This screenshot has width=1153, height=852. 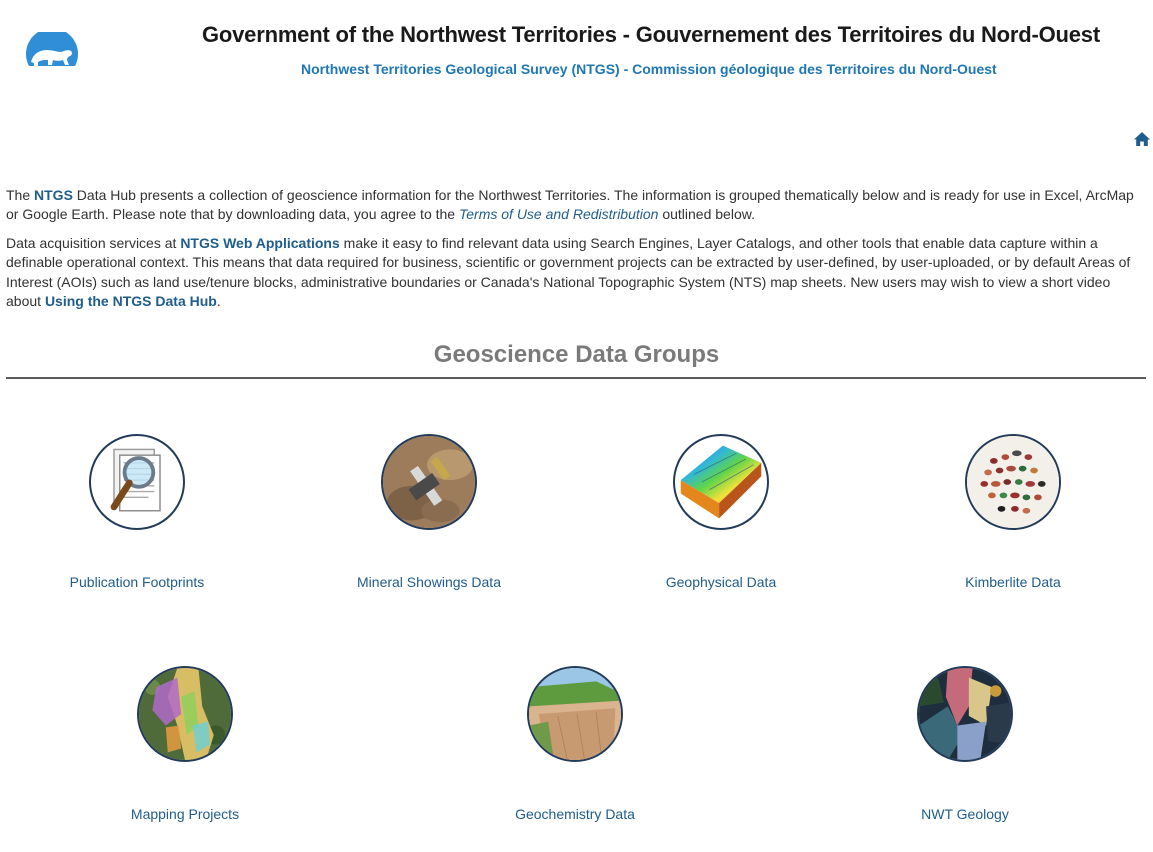 I want to click on polar-bear-icon, so click(x=52, y=54).